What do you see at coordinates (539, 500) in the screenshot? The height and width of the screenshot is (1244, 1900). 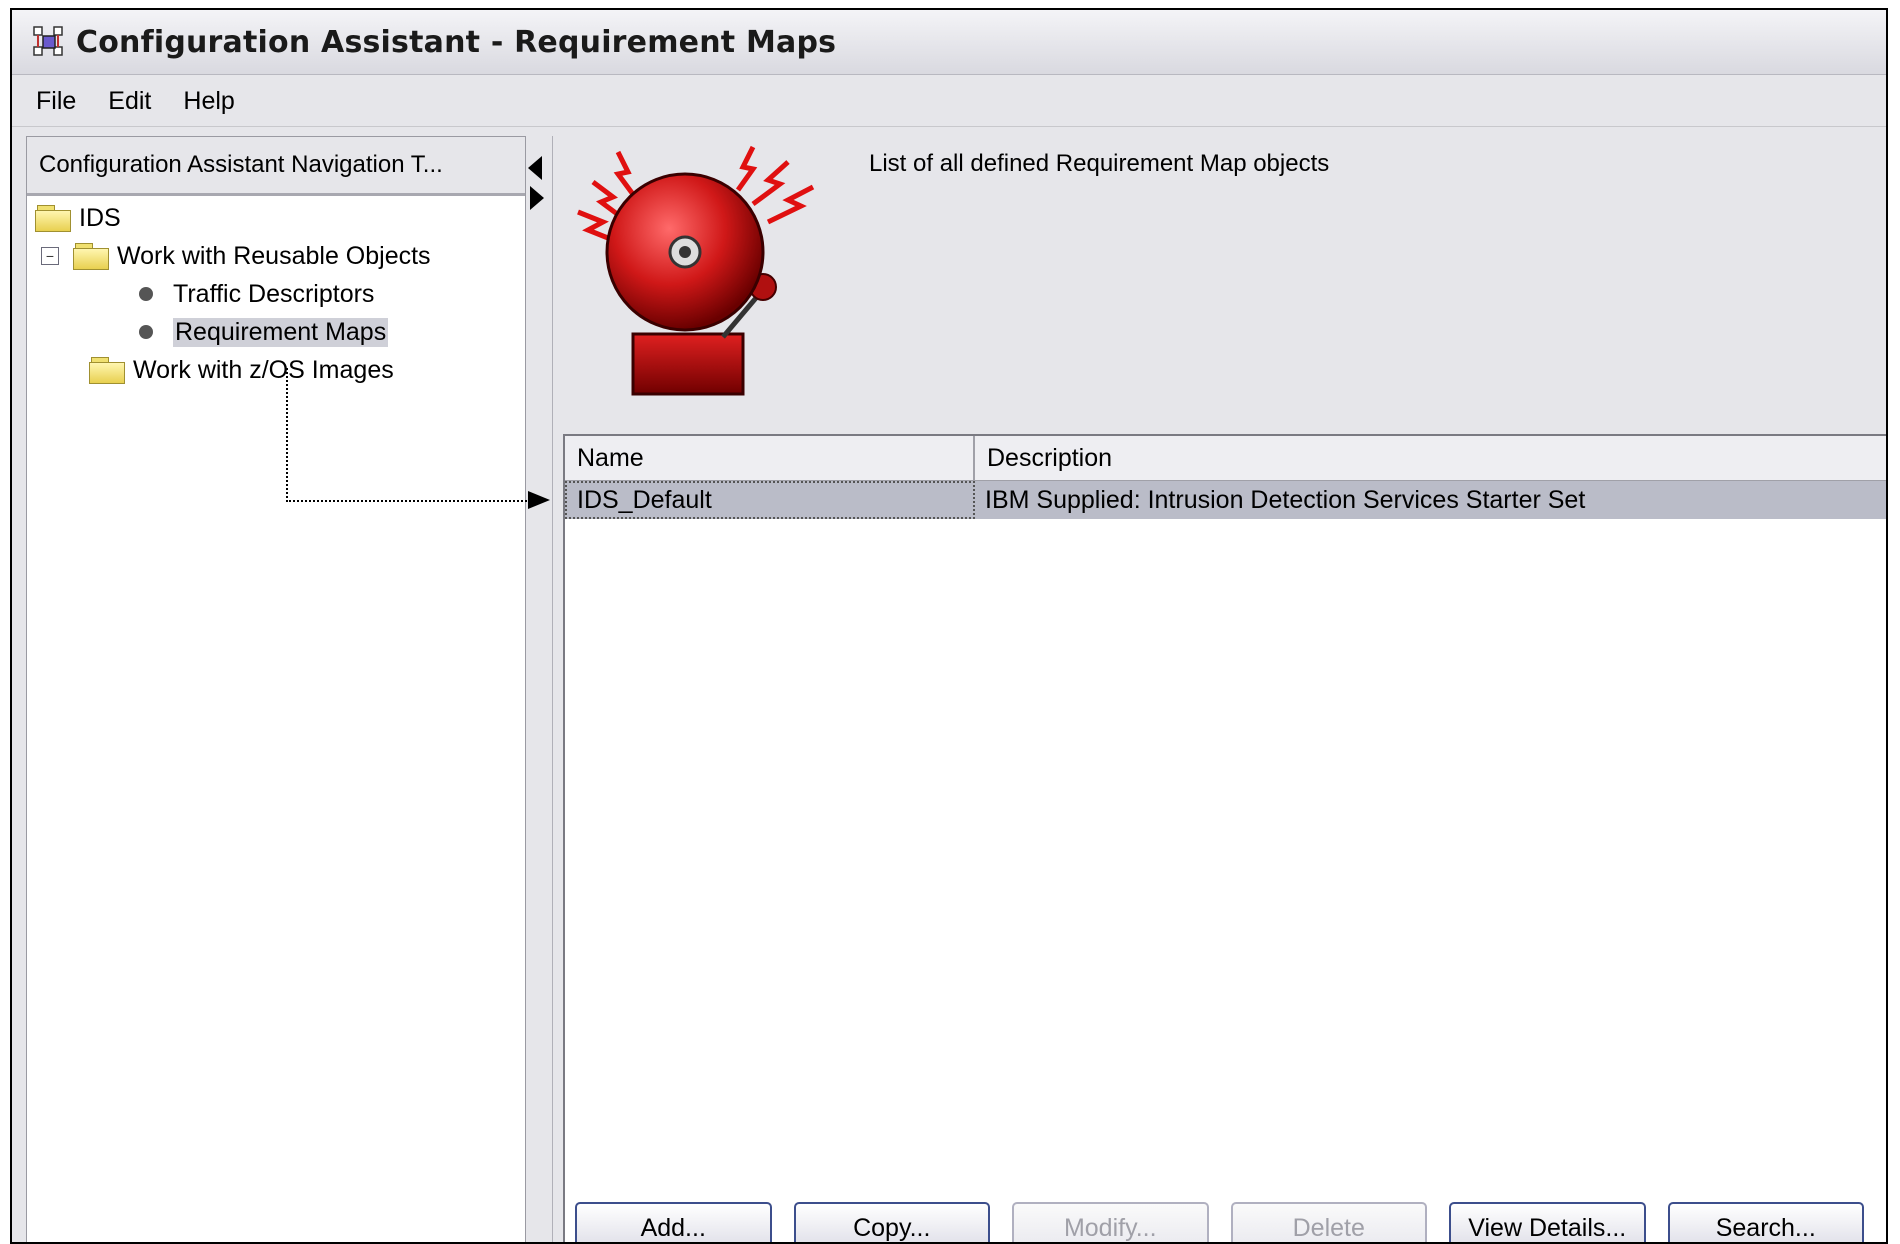 I see `callout-arrow-icon` at bounding box center [539, 500].